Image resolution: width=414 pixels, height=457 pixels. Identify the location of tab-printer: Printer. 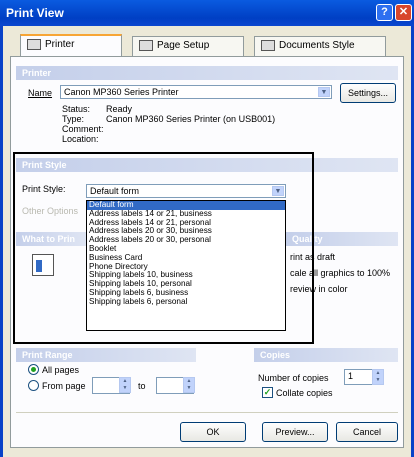
(71, 45).